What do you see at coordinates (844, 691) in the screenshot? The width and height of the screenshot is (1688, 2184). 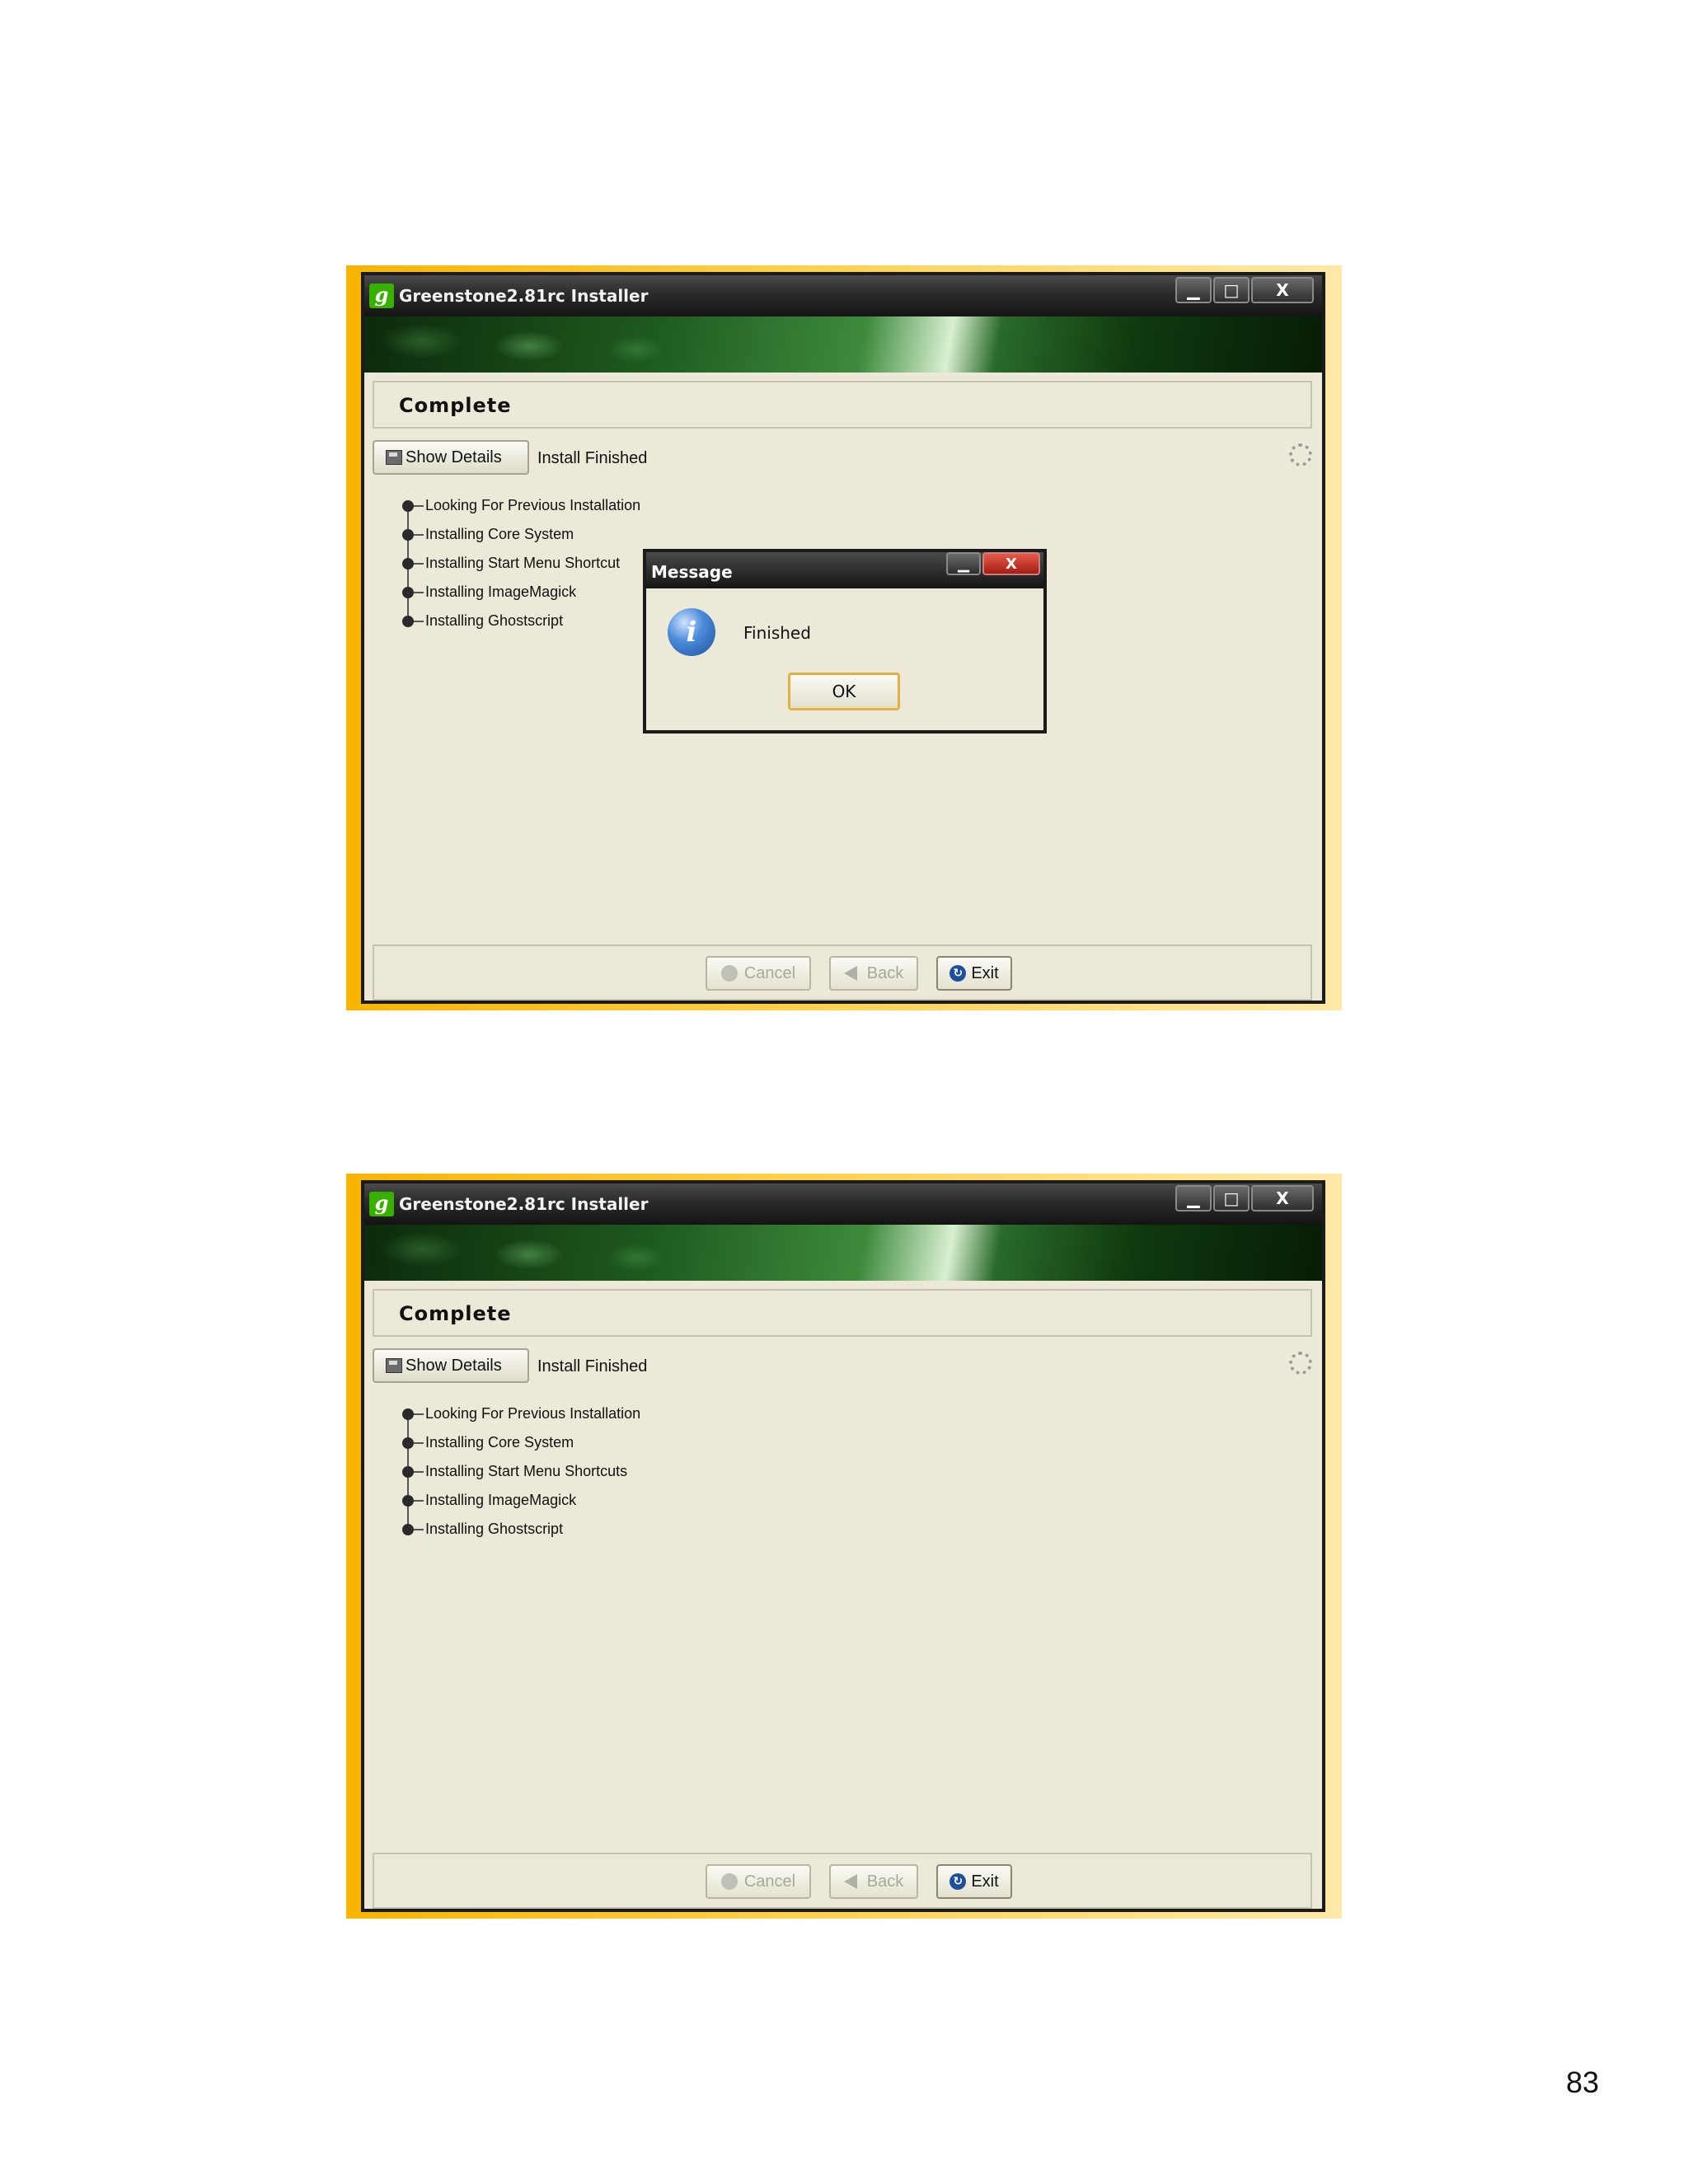 I see `ok-button: OK` at bounding box center [844, 691].